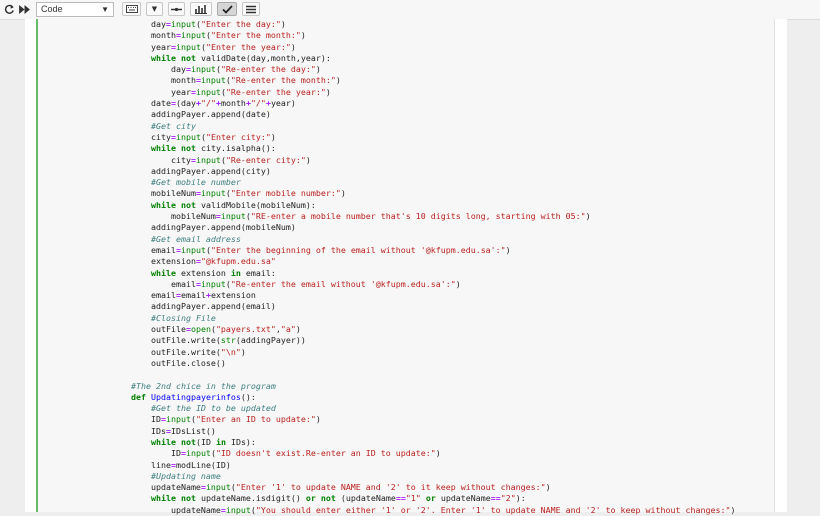 The width and height of the screenshot is (820, 516). What do you see at coordinates (451, 126) in the screenshot?
I see `code-line: #Get city` at bounding box center [451, 126].